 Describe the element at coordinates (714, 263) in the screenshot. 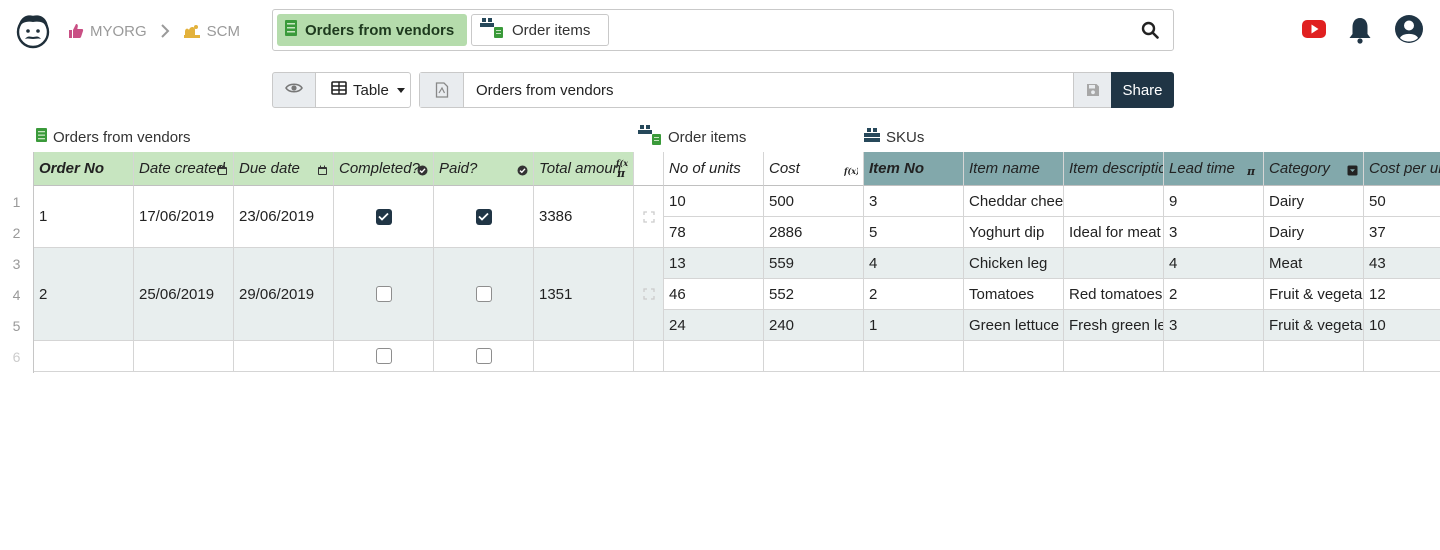

I see `cell-no-of-units: 13` at that location.